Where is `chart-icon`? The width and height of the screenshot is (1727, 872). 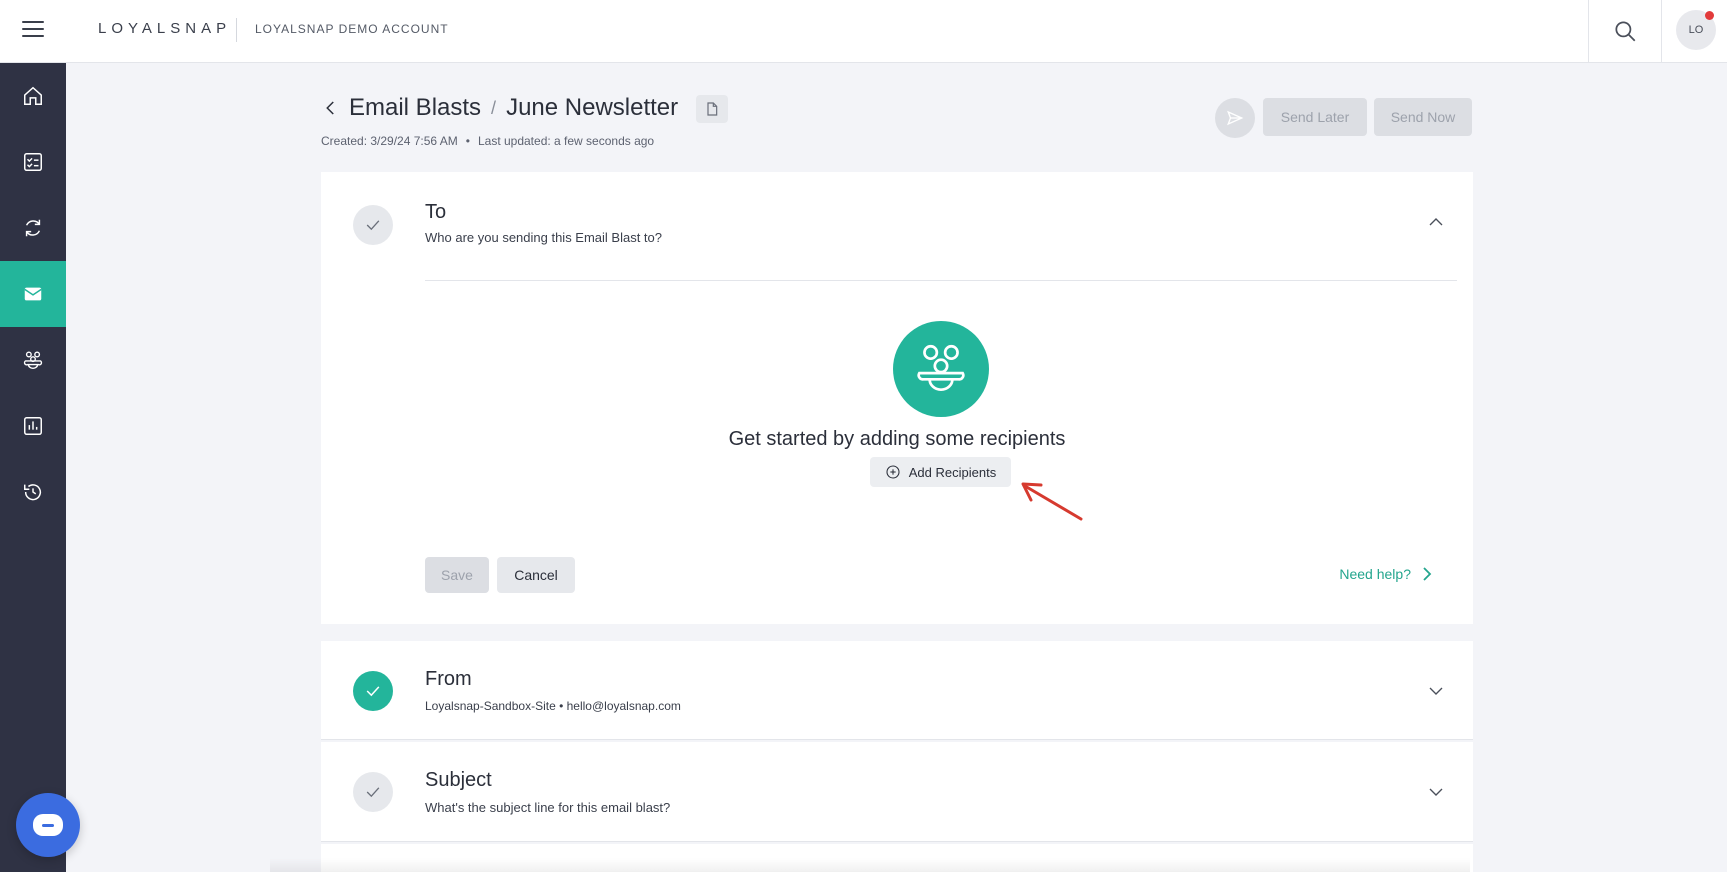
chart-icon is located at coordinates (33, 426).